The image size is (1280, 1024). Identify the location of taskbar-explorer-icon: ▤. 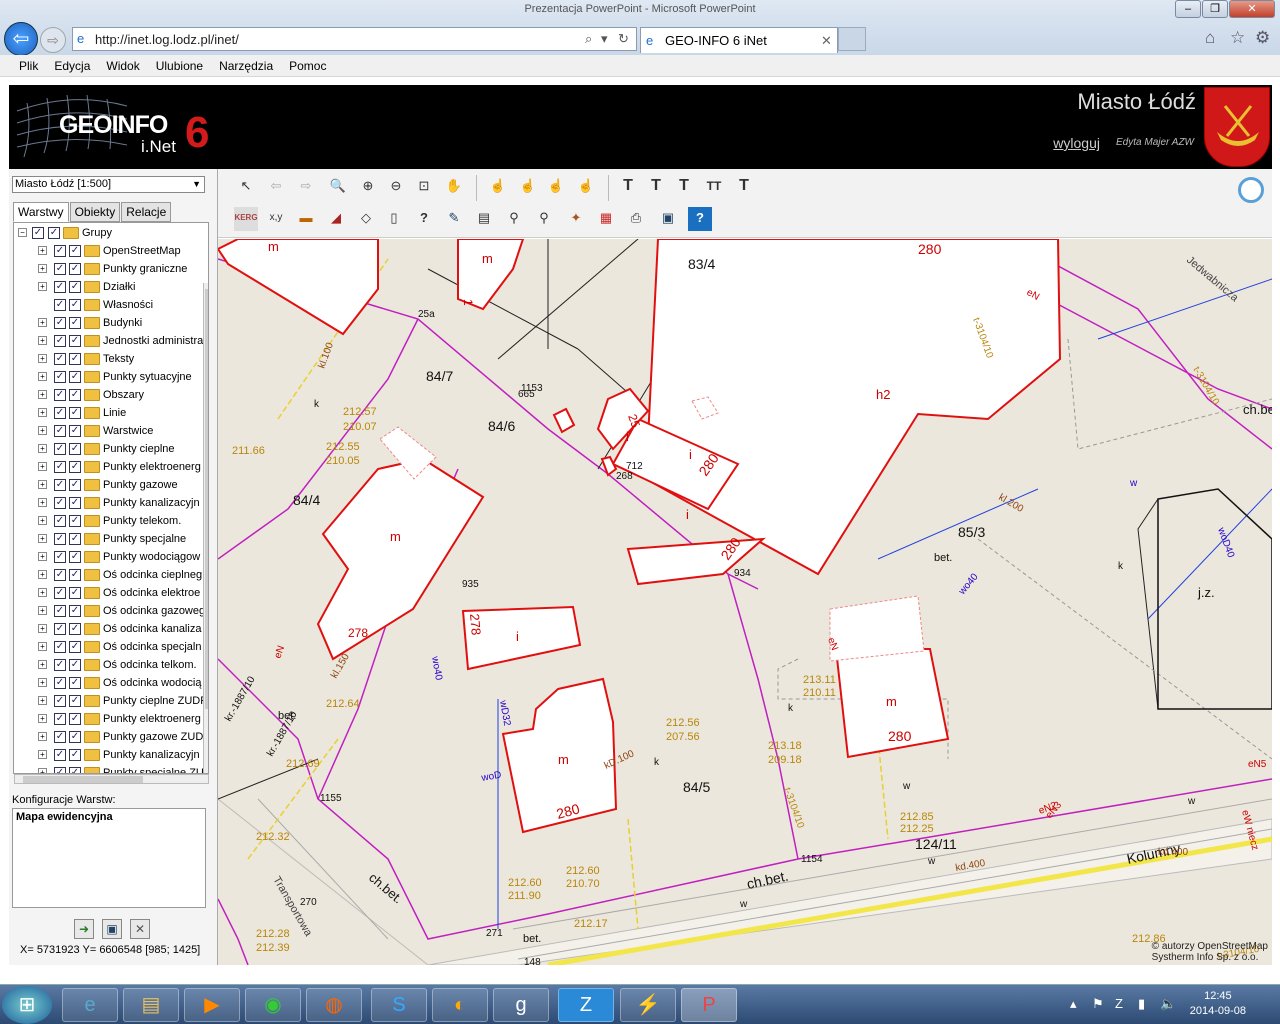
(151, 1005).